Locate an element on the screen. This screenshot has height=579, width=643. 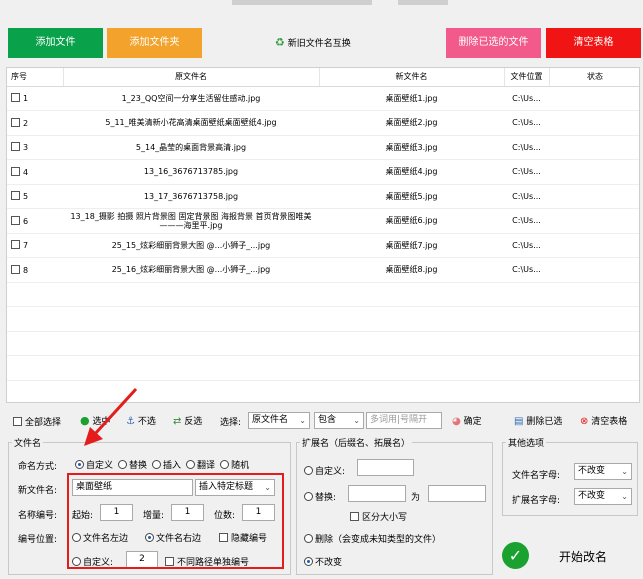
naming-mode-radio: 插入 is located at coordinates (166, 465).